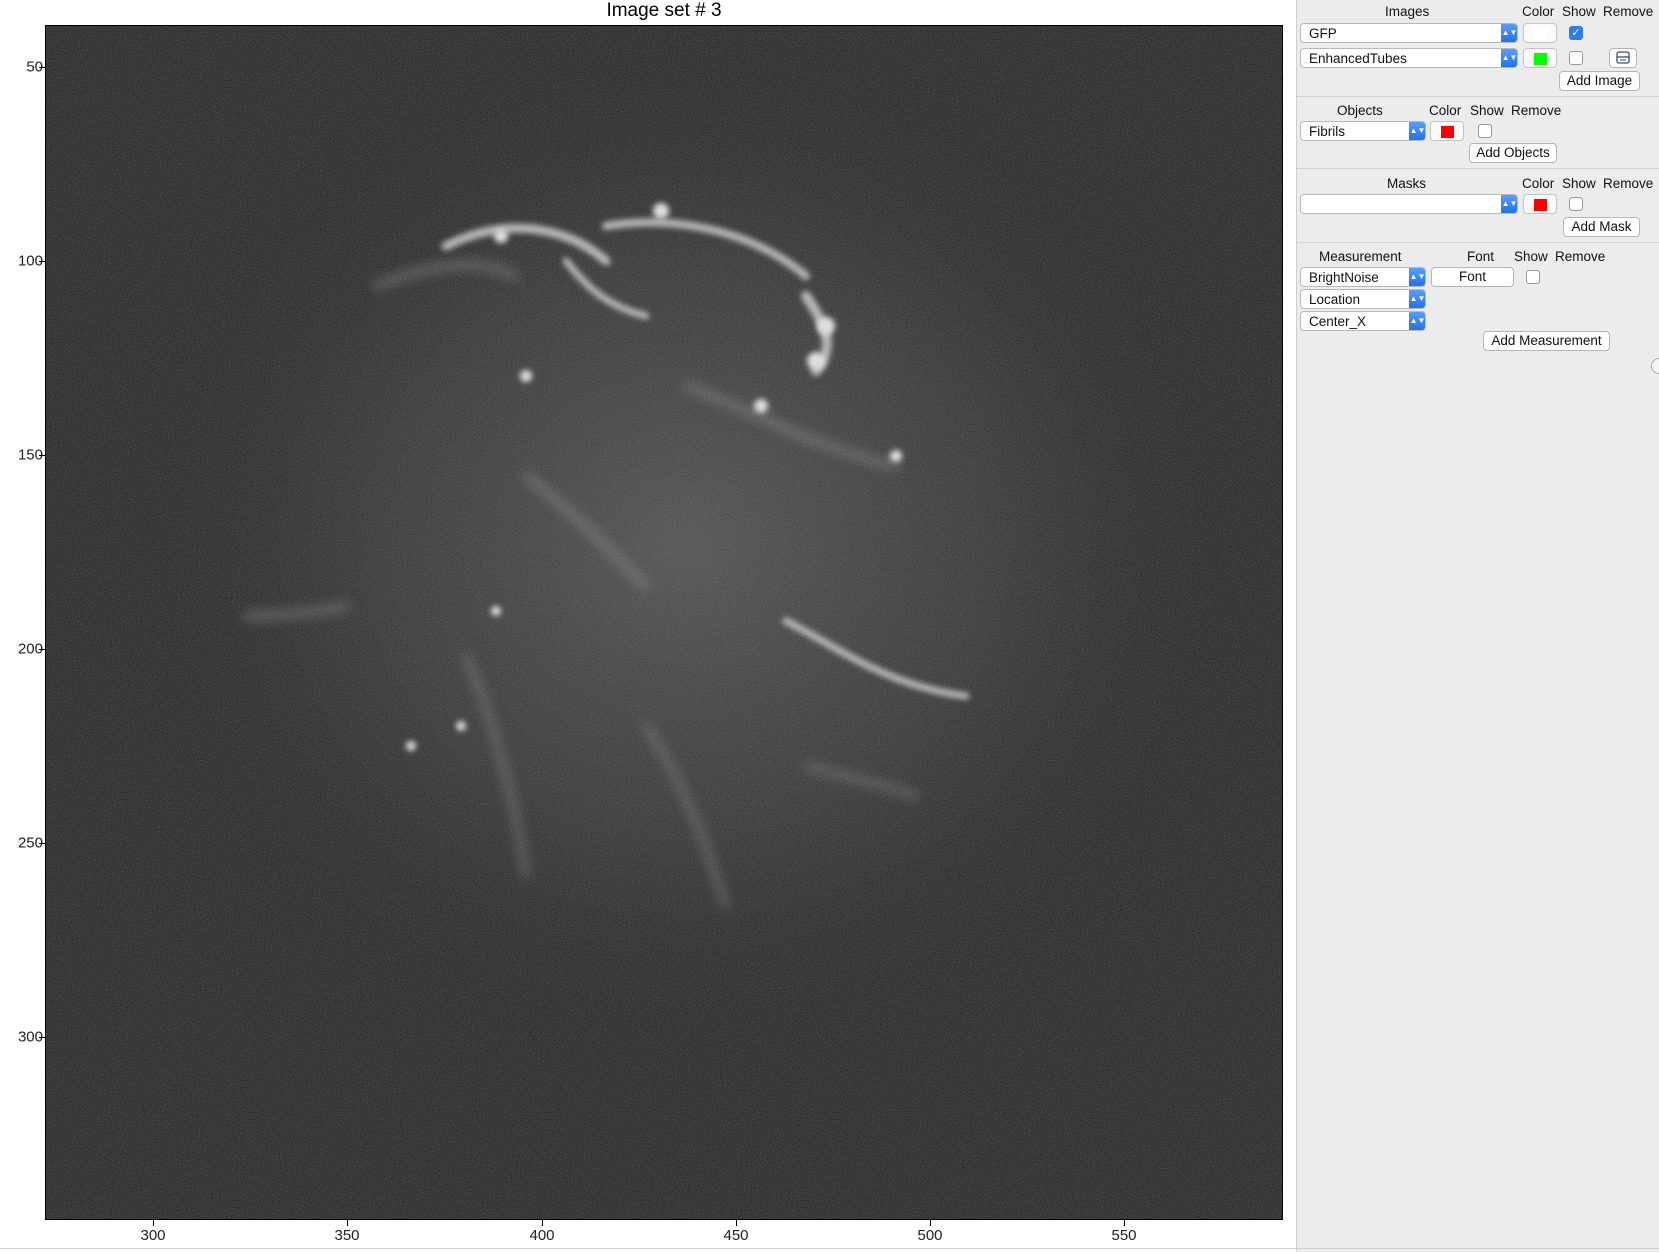  I want to click on add-measurement-button: Add Measurement, so click(1546, 341).